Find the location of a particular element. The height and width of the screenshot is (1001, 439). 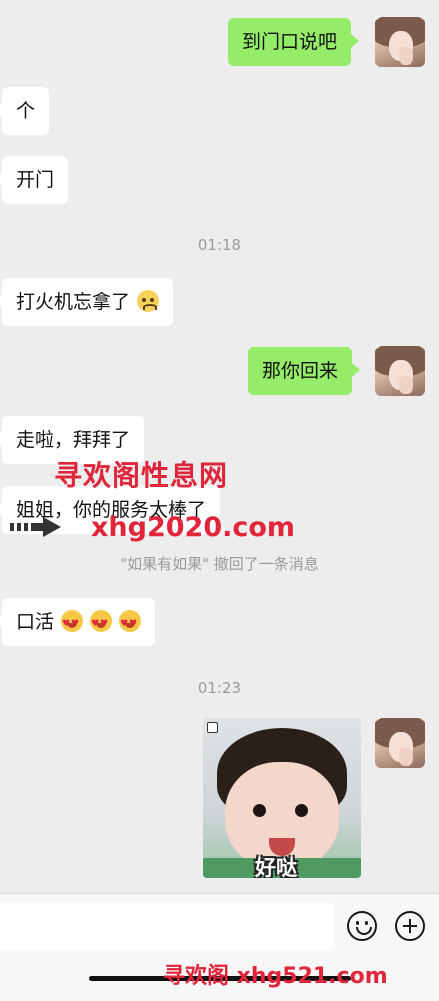

add-more-icon is located at coordinates (410, 926).